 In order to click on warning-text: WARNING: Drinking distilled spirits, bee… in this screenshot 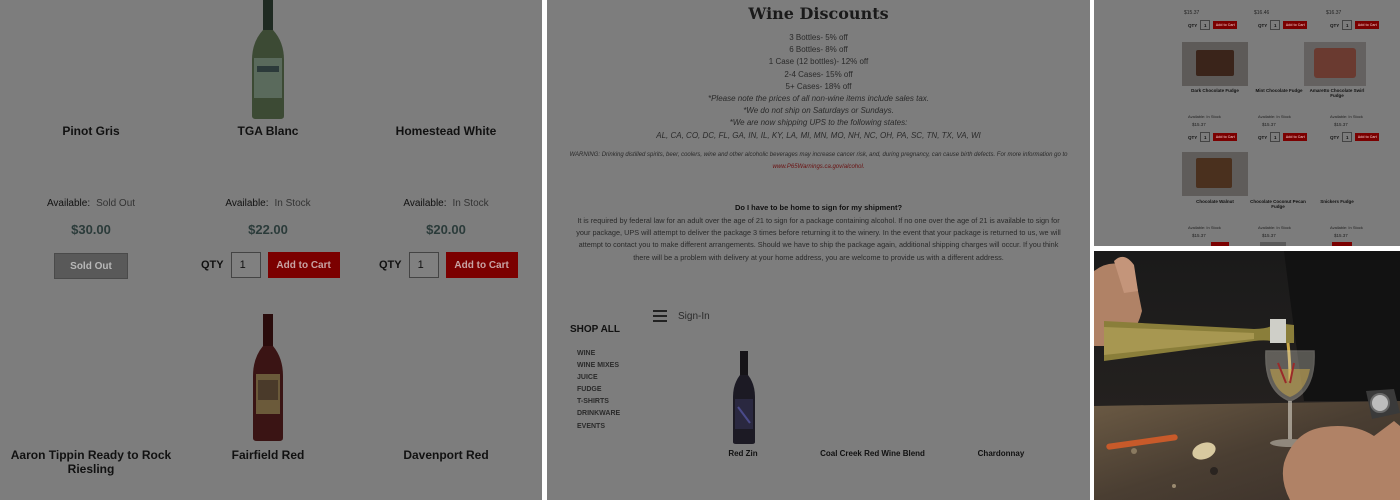, I will do `click(818, 155)`.